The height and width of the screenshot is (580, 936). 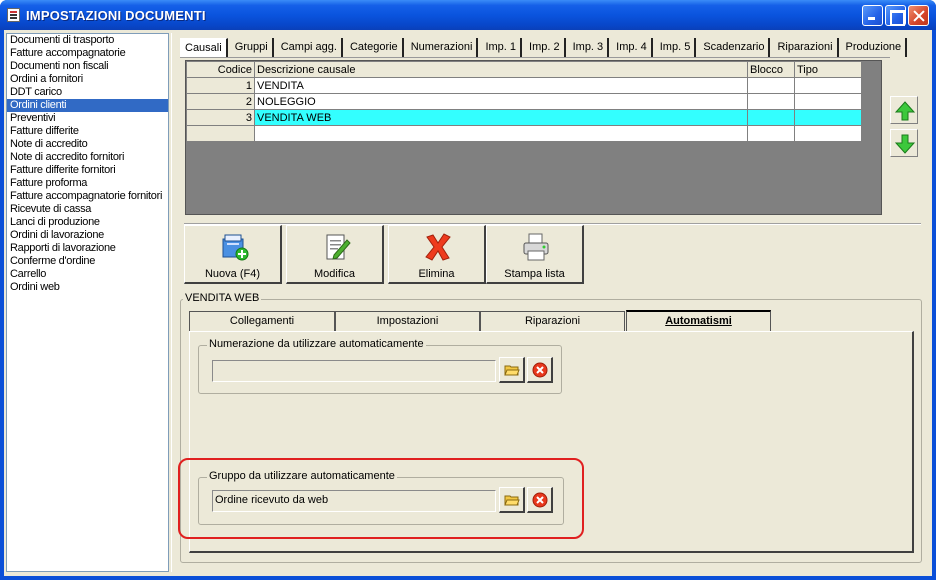 What do you see at coordinates (87, 235) in the screenshot?
I see `doclist-item: Ordini di lavorazione` at bounding box center [87, 235].